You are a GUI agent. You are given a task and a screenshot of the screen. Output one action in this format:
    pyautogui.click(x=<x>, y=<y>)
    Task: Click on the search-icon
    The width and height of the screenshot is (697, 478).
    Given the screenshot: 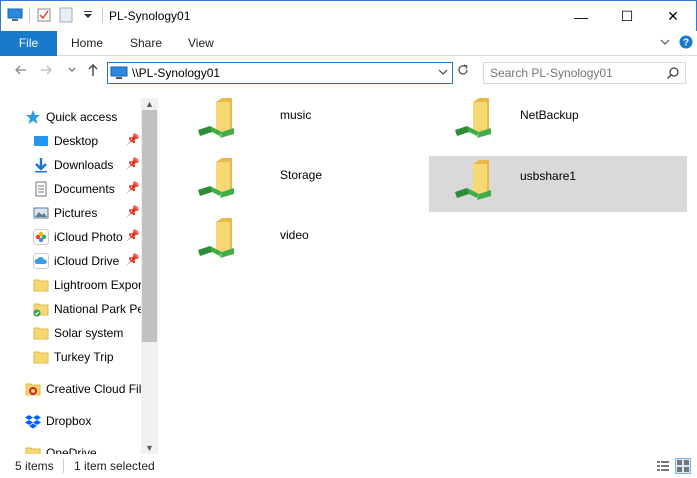 What is the action you would take?
    pyautogui.click(x=673, y=73)
    